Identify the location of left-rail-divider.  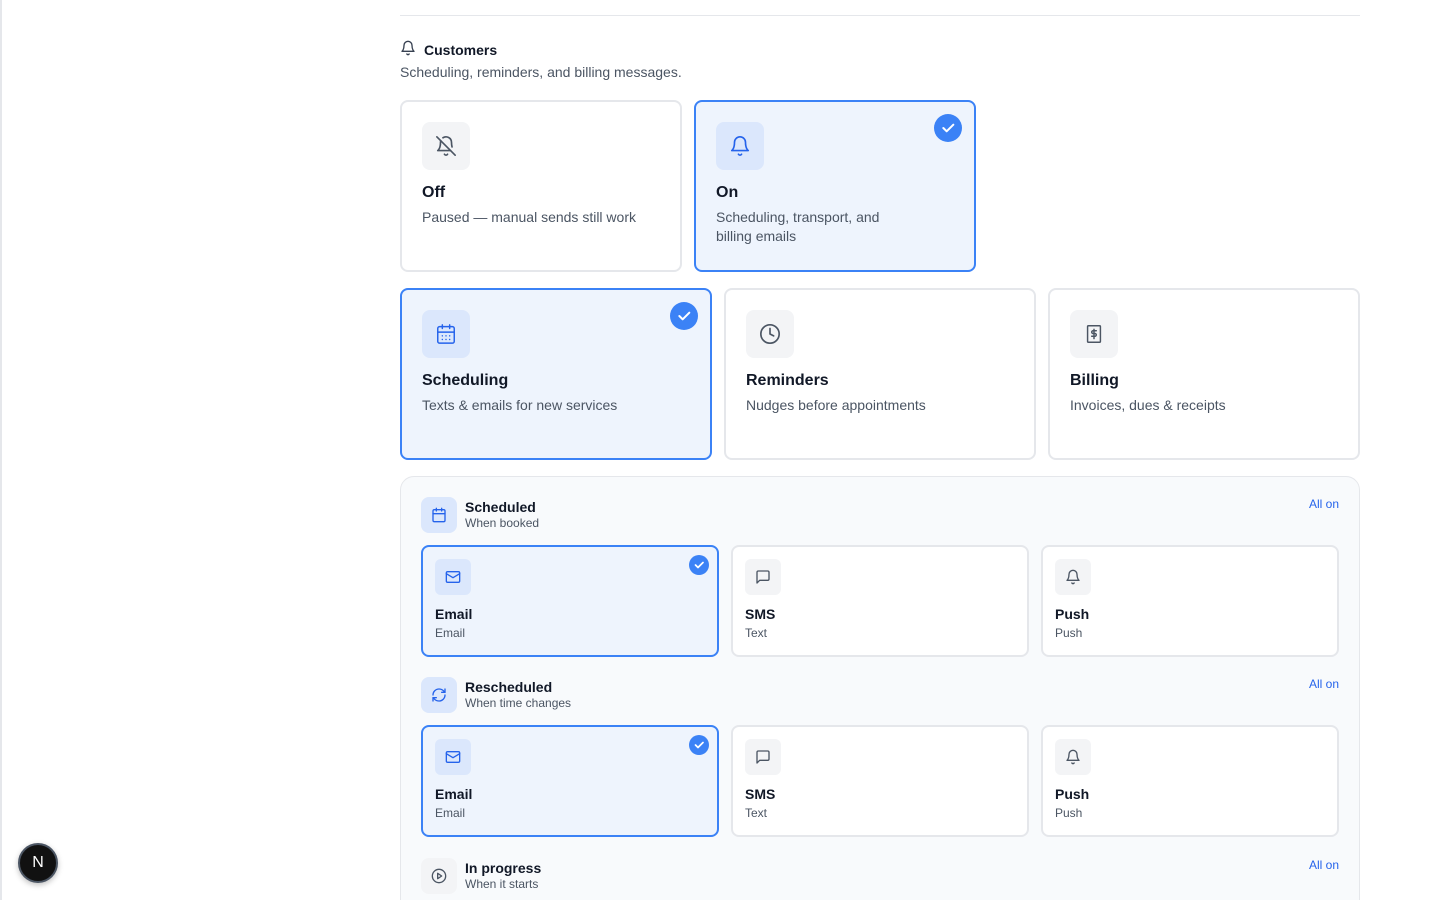
(1, 450).